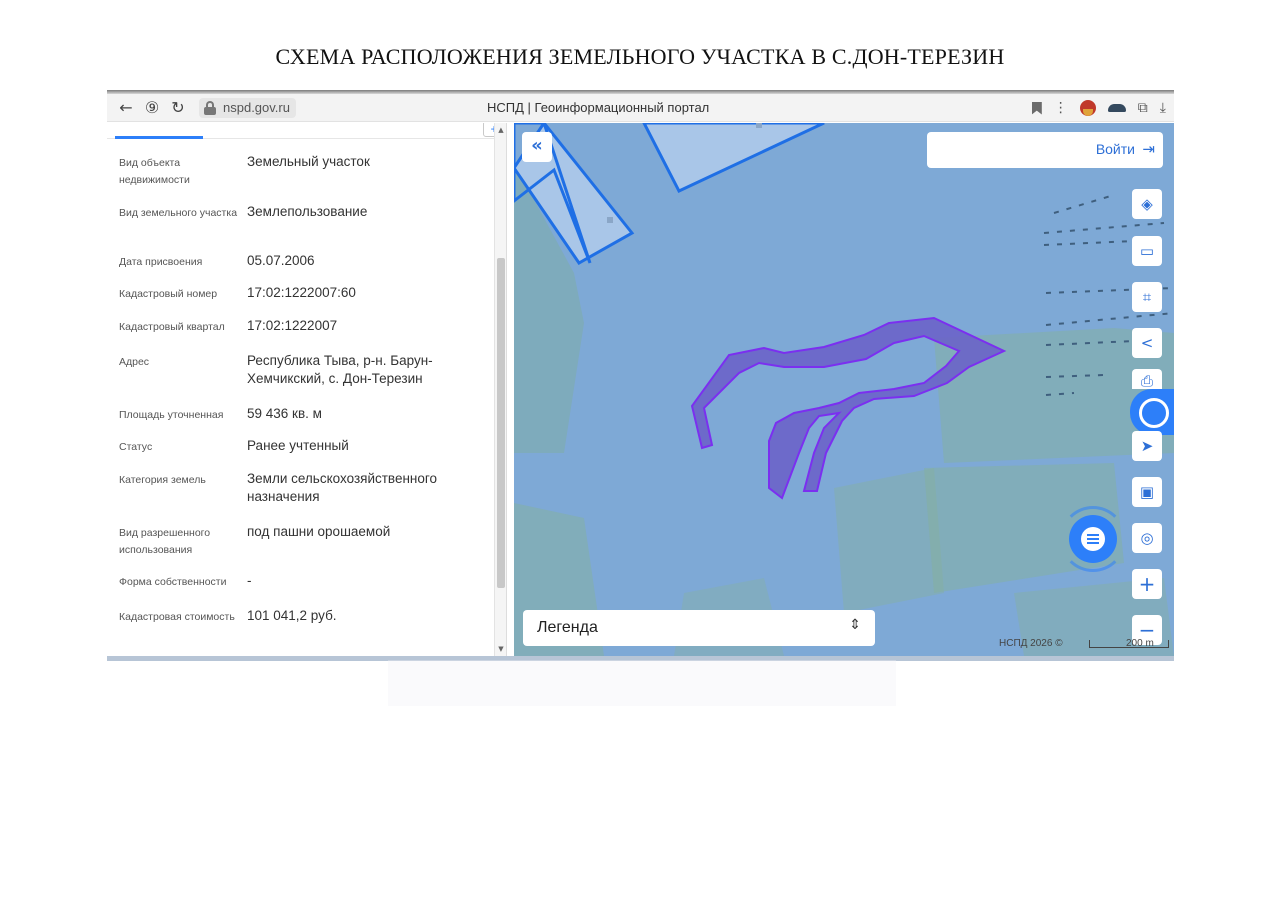 This screenshot has width=1280, height=905. I want to click on chat-button, so click(1093, 539).